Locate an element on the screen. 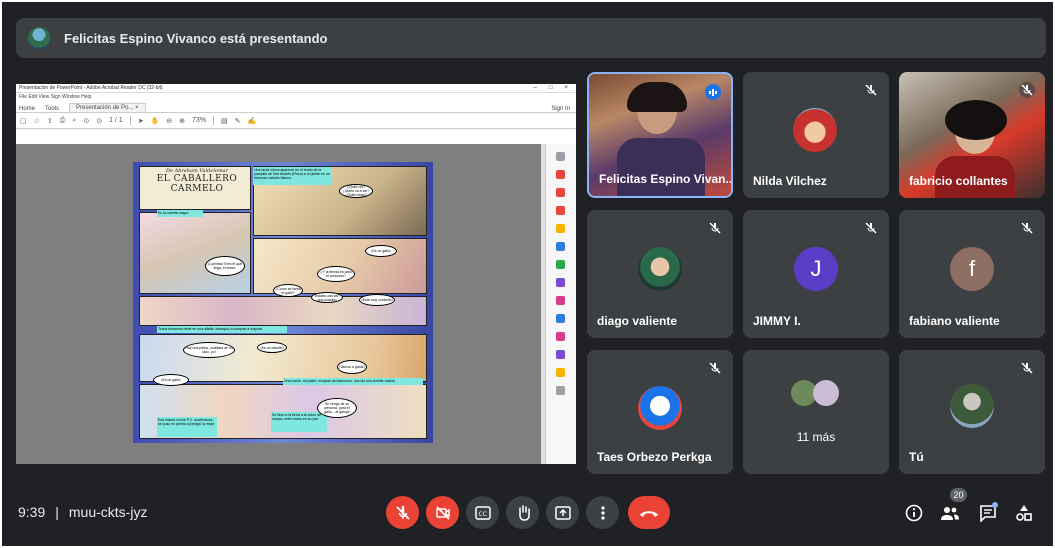 The height and width of the screenshot is (548, 1055). comment-tool-icon is located at coordinates (560, 228).